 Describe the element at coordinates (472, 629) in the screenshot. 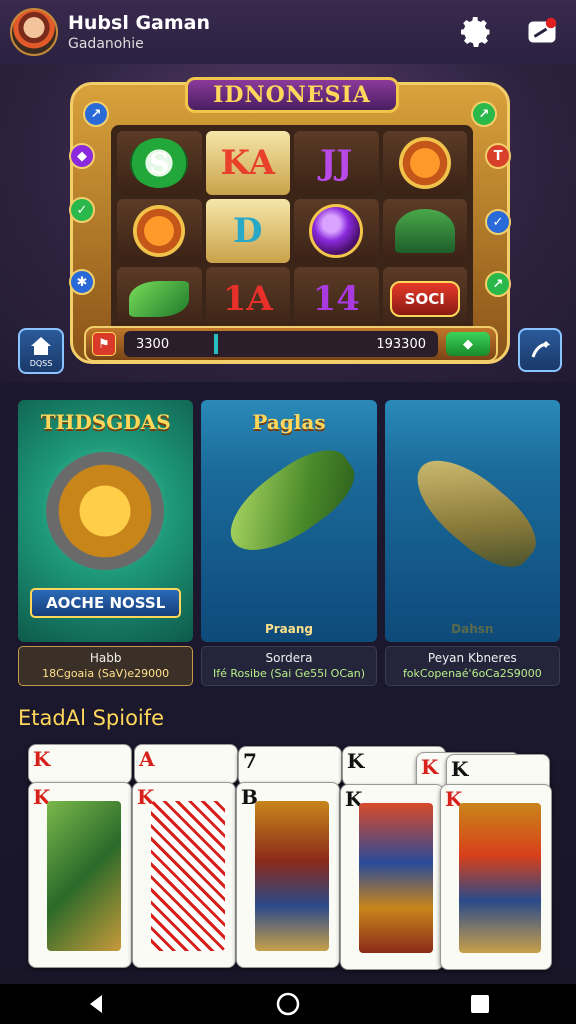

I see `game-footer: Dahsn` at that location.